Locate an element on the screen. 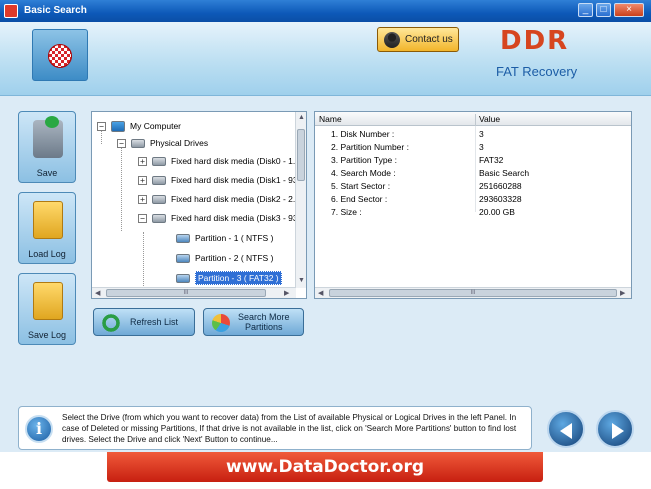  save-label: Save is located at coordinates (47, 173).